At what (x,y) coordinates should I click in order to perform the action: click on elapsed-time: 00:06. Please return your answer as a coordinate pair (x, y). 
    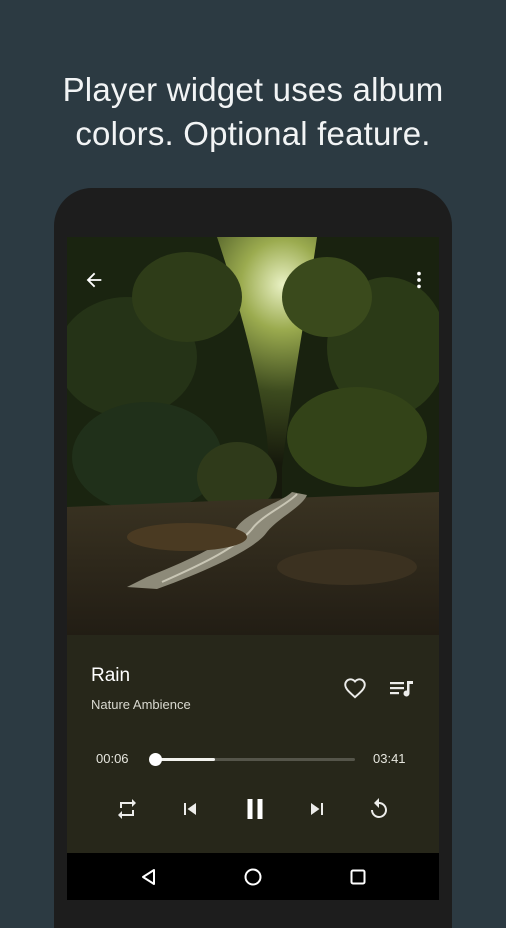
    Looking at the image, I should click on (112, 758).